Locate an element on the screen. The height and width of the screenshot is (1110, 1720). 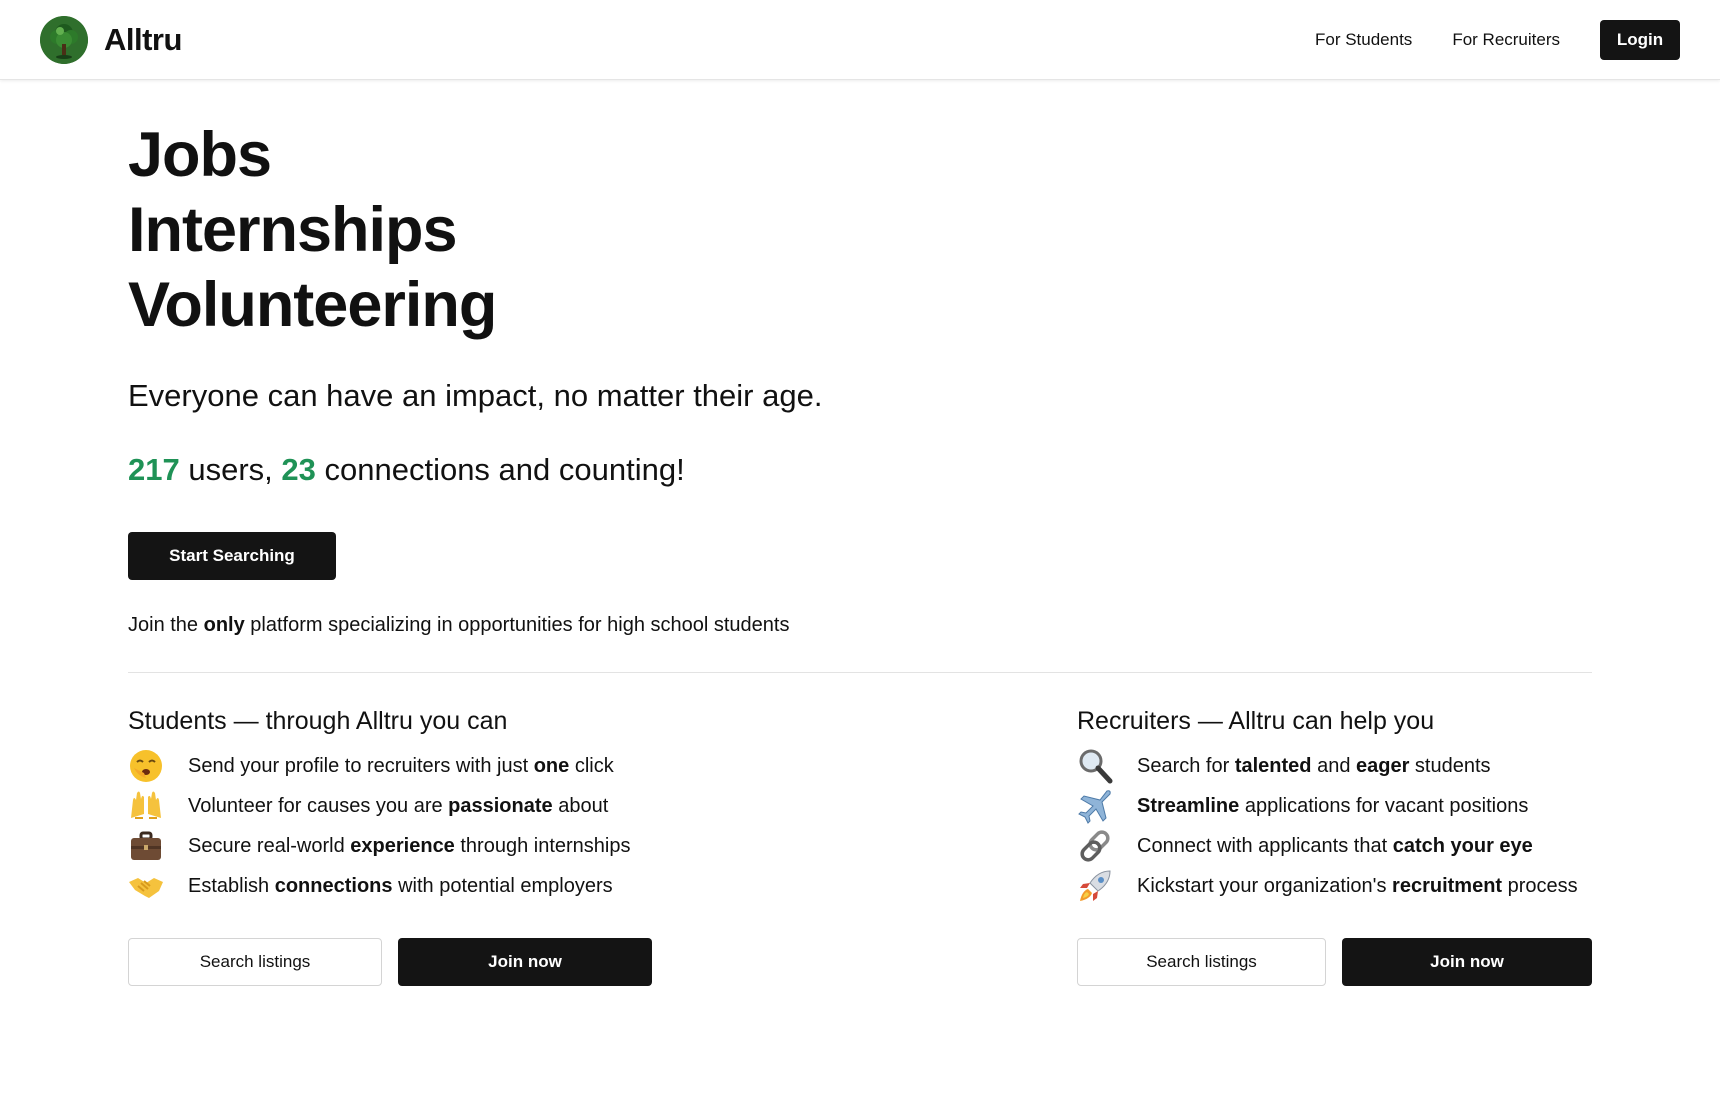
start-searching-button: Start Searching is located at coordinates (232, 556).